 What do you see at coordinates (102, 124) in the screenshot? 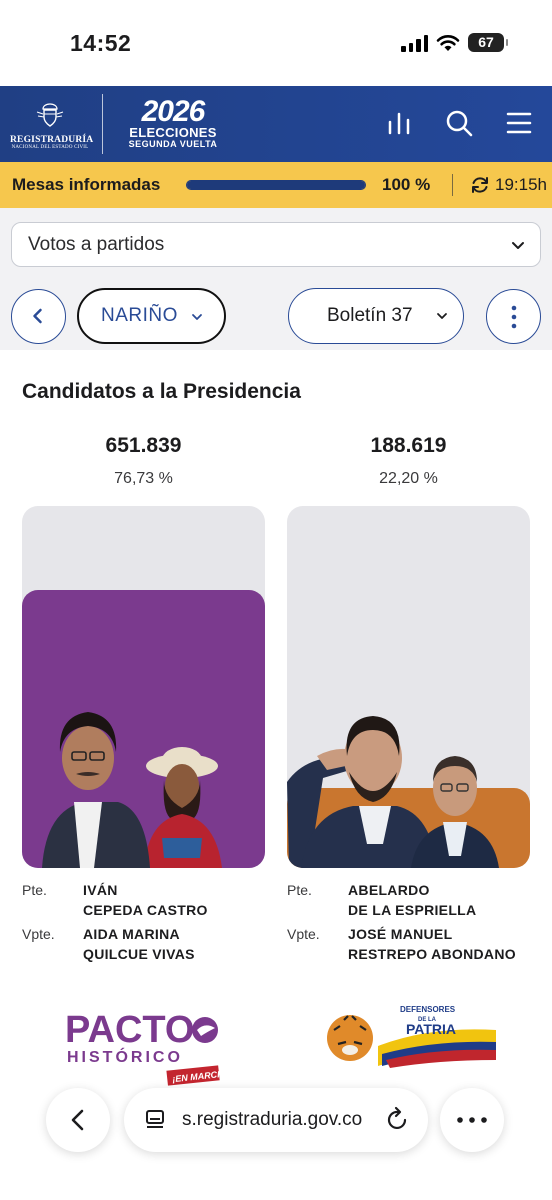
I see `header-divider` at bounding box center [102, 124].